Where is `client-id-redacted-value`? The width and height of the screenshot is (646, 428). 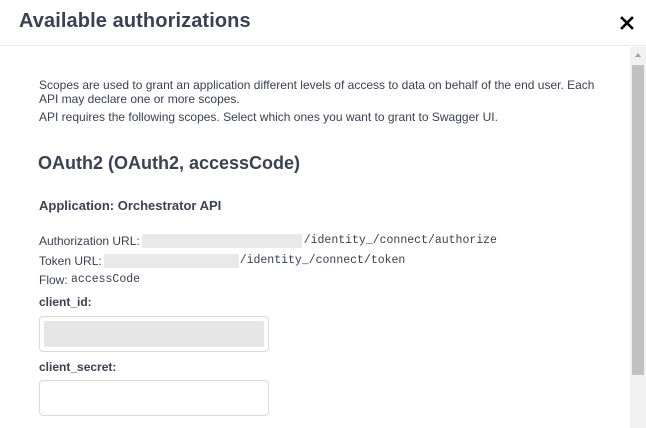 client-id-redacted-value is located at coordinates (154, 334).